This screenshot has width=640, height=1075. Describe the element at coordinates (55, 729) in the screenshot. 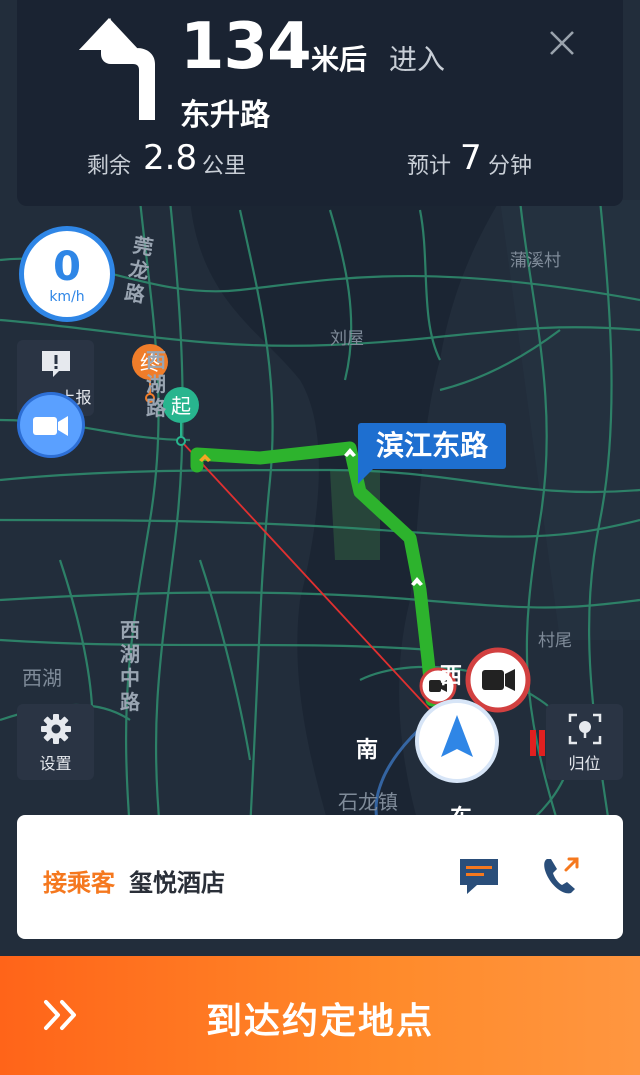

I see `gear-icon` at that location.